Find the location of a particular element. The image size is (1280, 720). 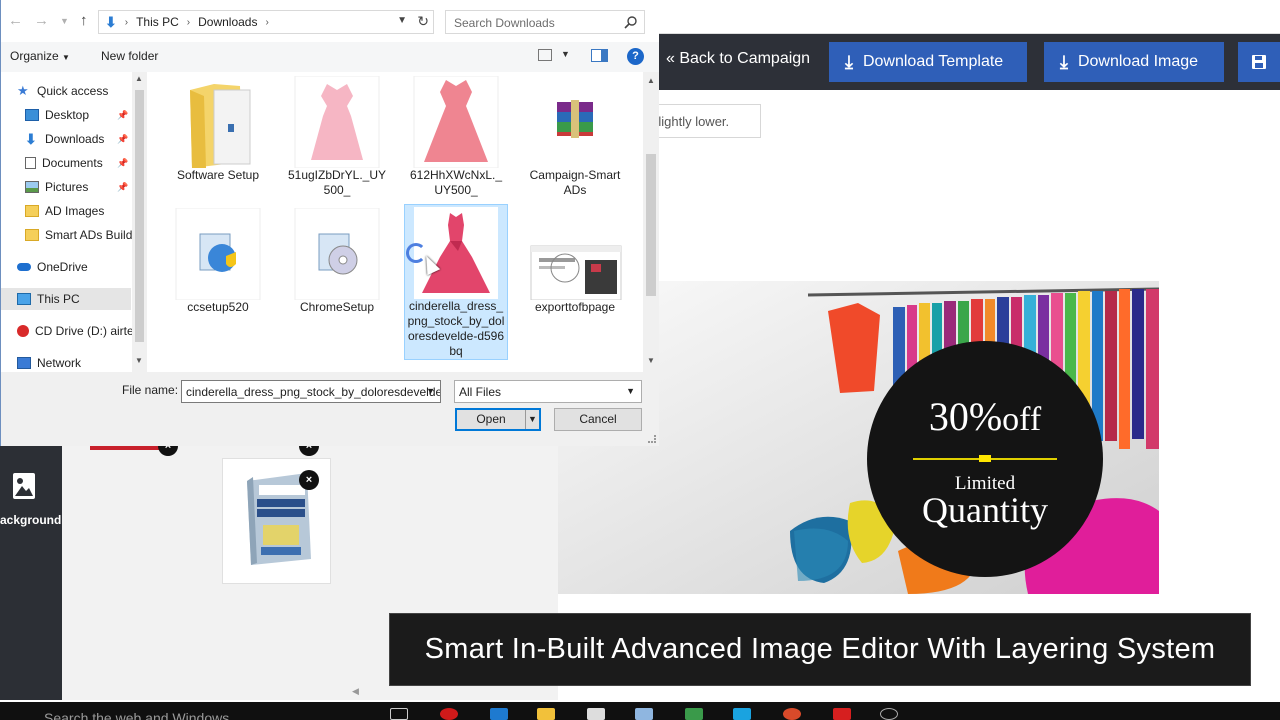

file-type-select: All Files ▼ is located at coordinates (548, 391).